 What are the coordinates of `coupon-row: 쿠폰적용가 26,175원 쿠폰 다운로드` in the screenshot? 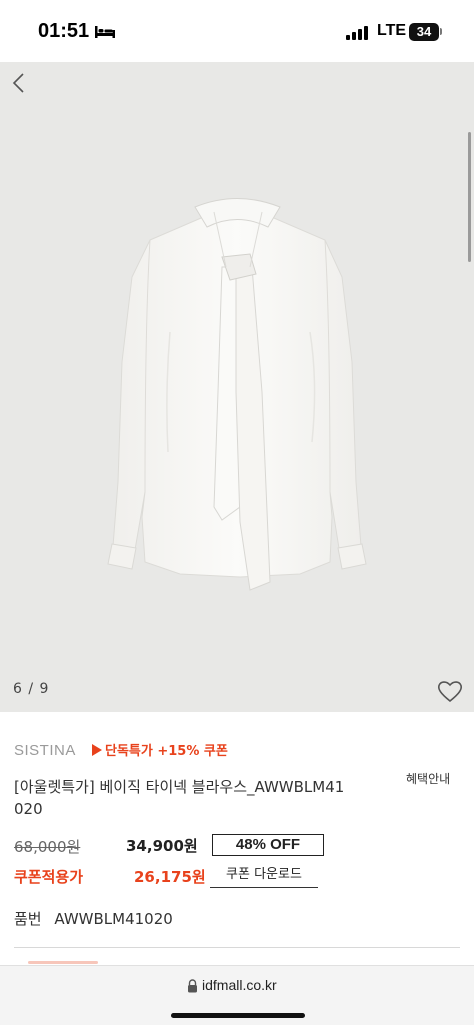 It's located at (239, 877).